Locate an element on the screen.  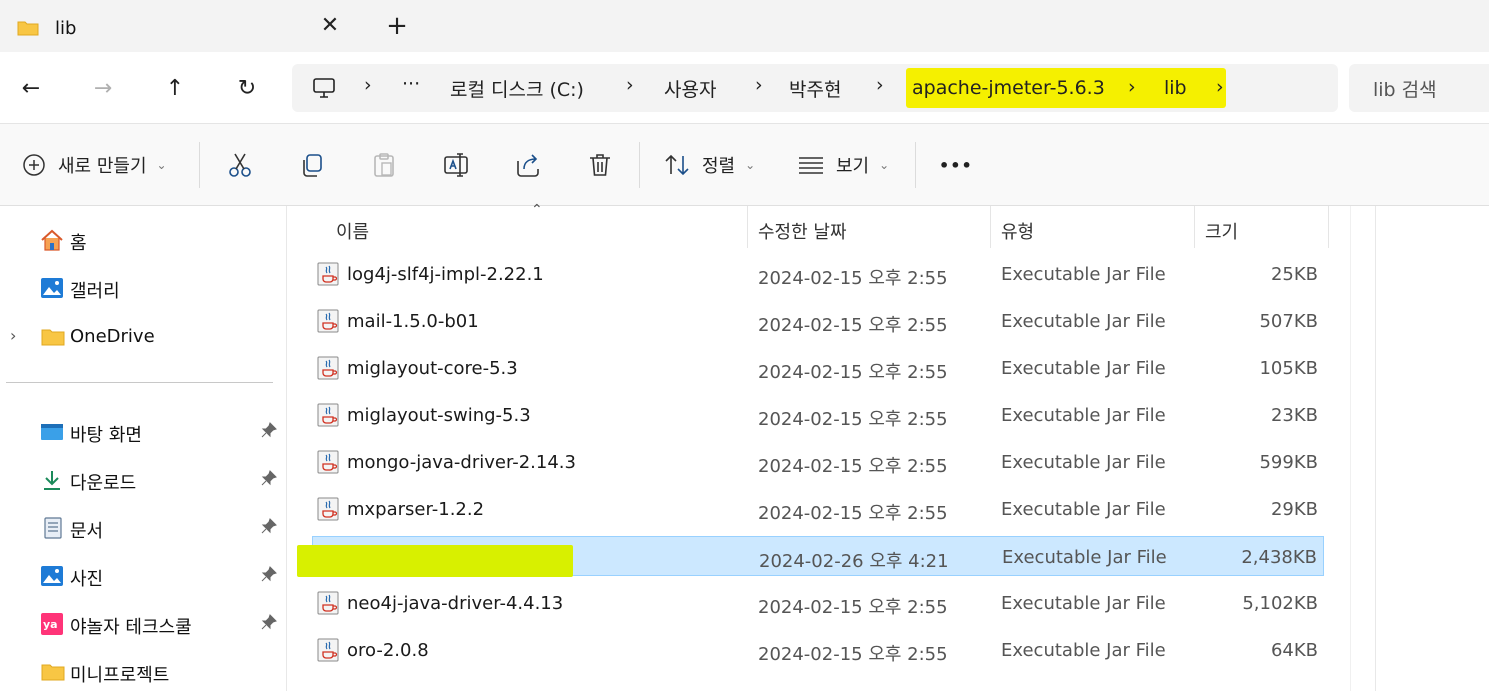
breadcrumb-user-folder: 박주현 is located at coordinates (815, 88).